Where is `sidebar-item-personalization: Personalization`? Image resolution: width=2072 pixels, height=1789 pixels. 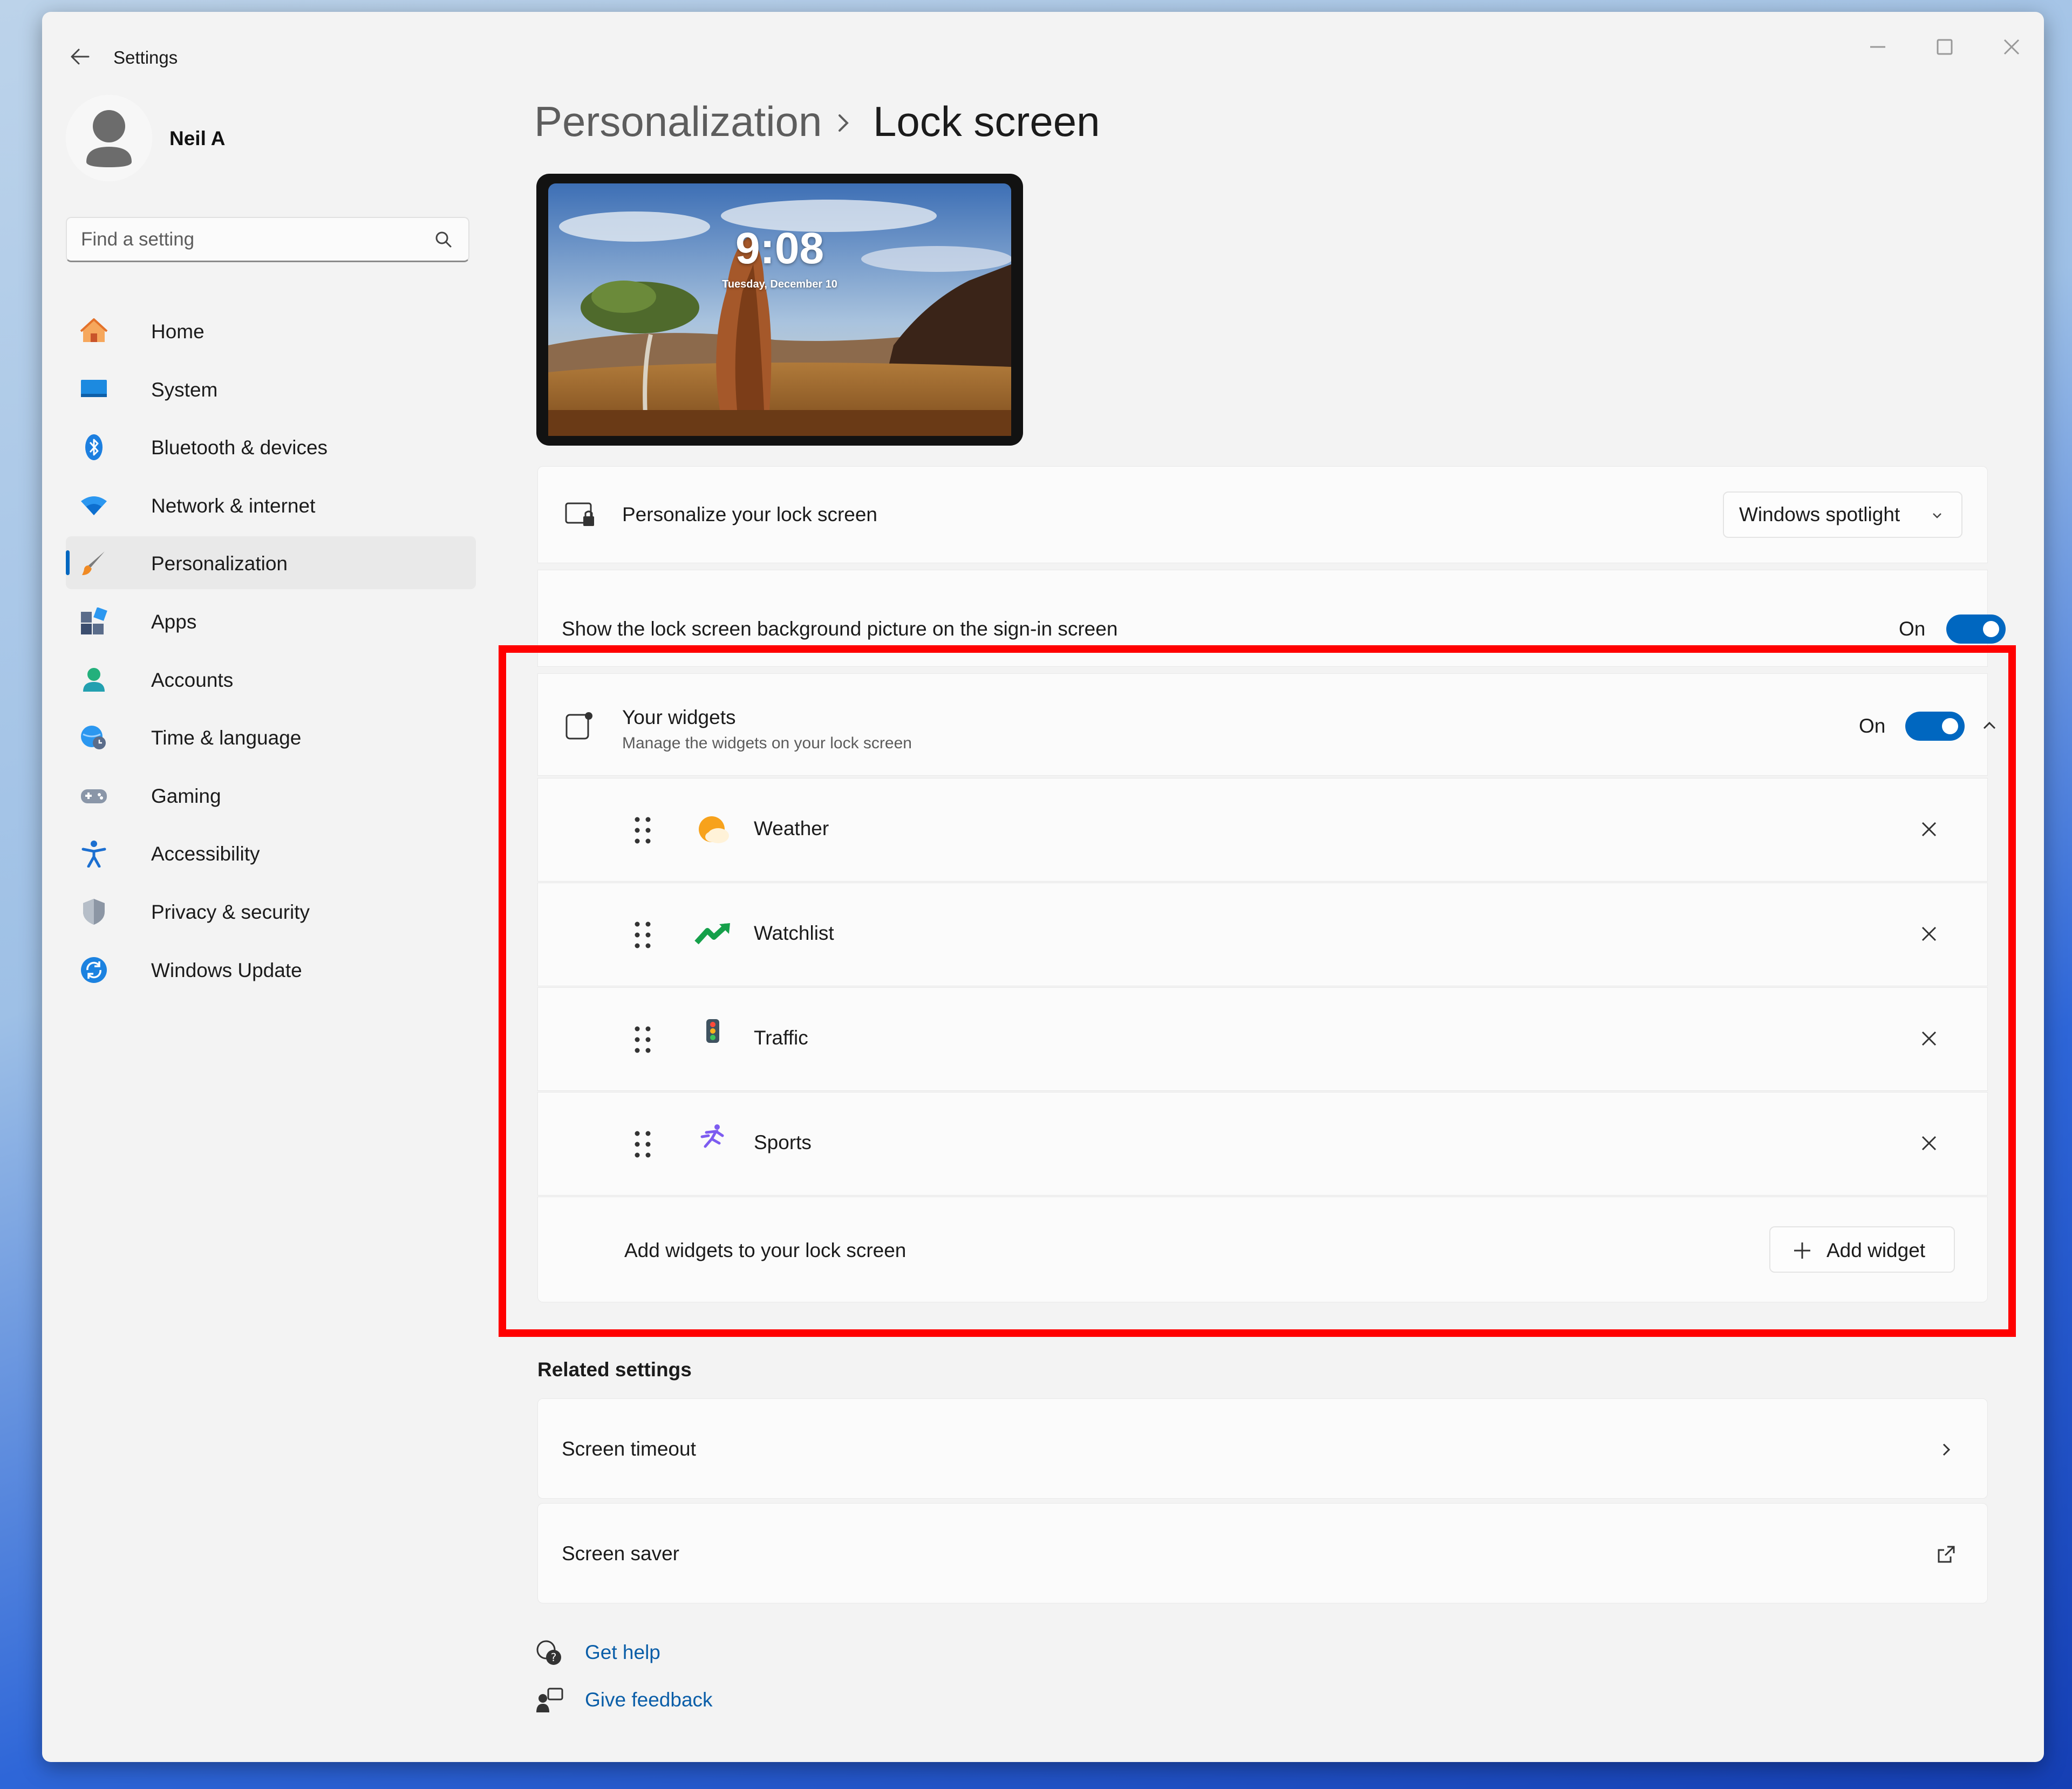 sidebar-item-personalization: Personalization is located at coordinates (271, 563).